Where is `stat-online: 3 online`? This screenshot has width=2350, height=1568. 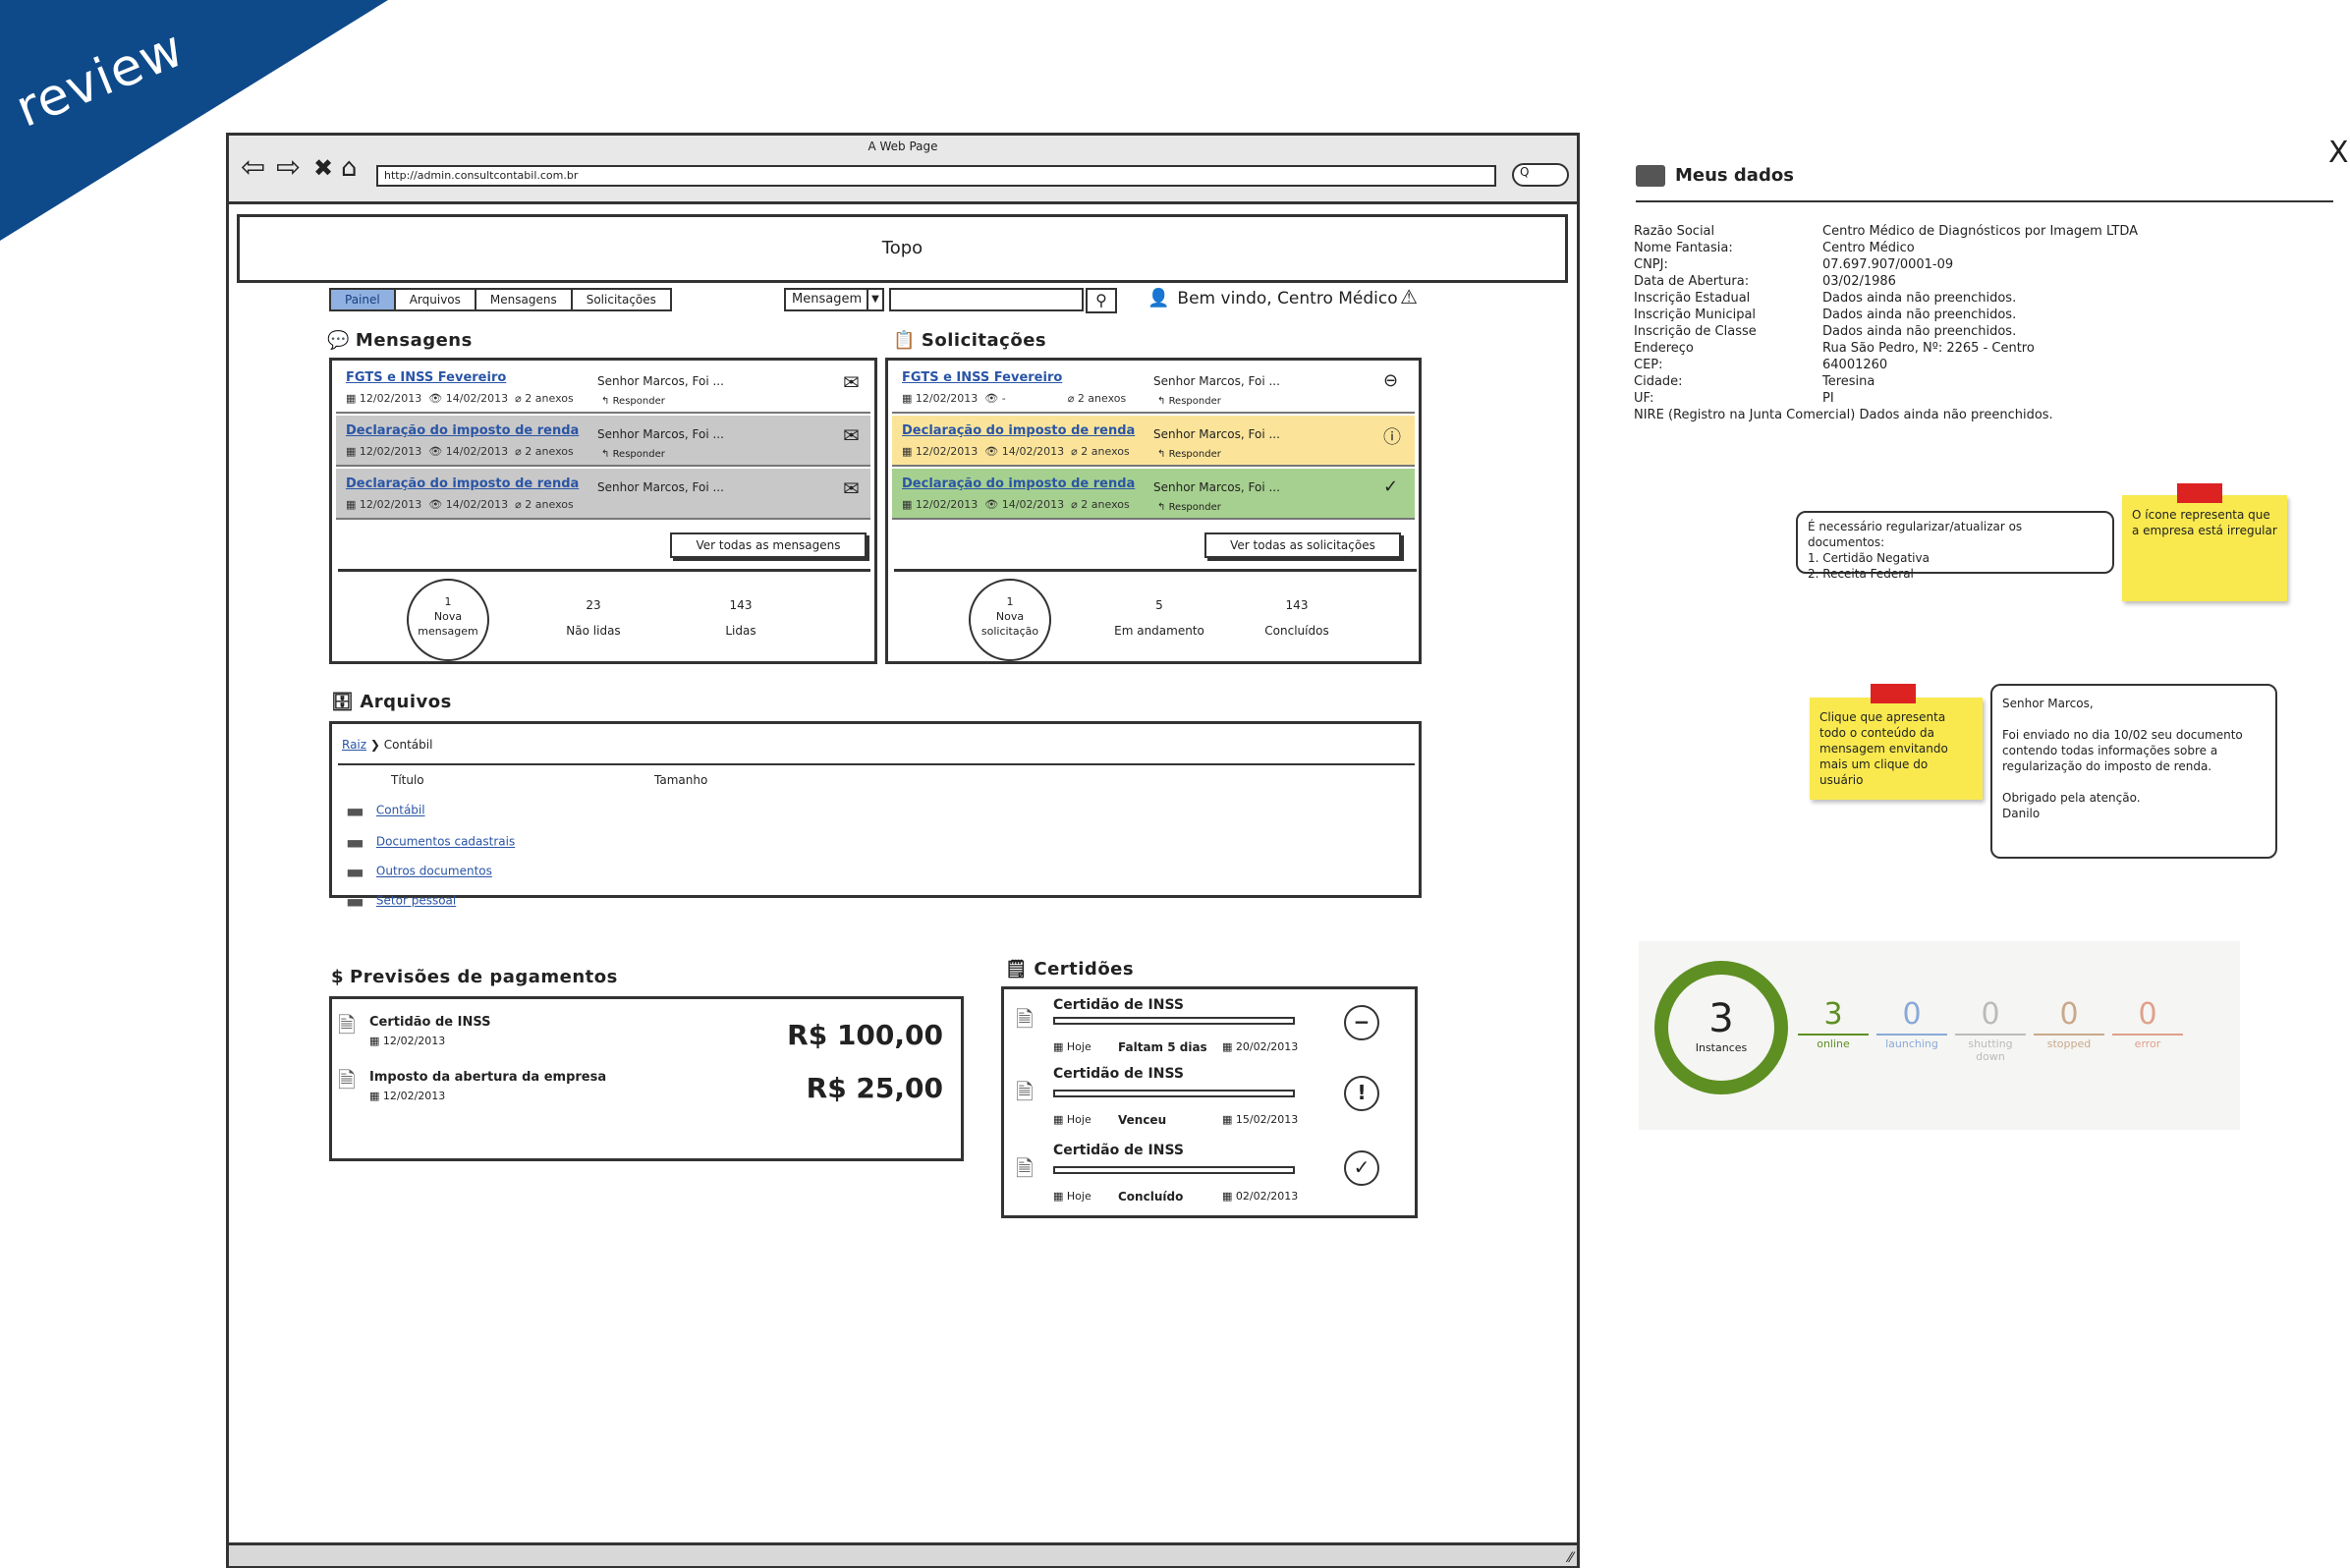 stat-online: 3 online is located at coordinates (1833, 1024).